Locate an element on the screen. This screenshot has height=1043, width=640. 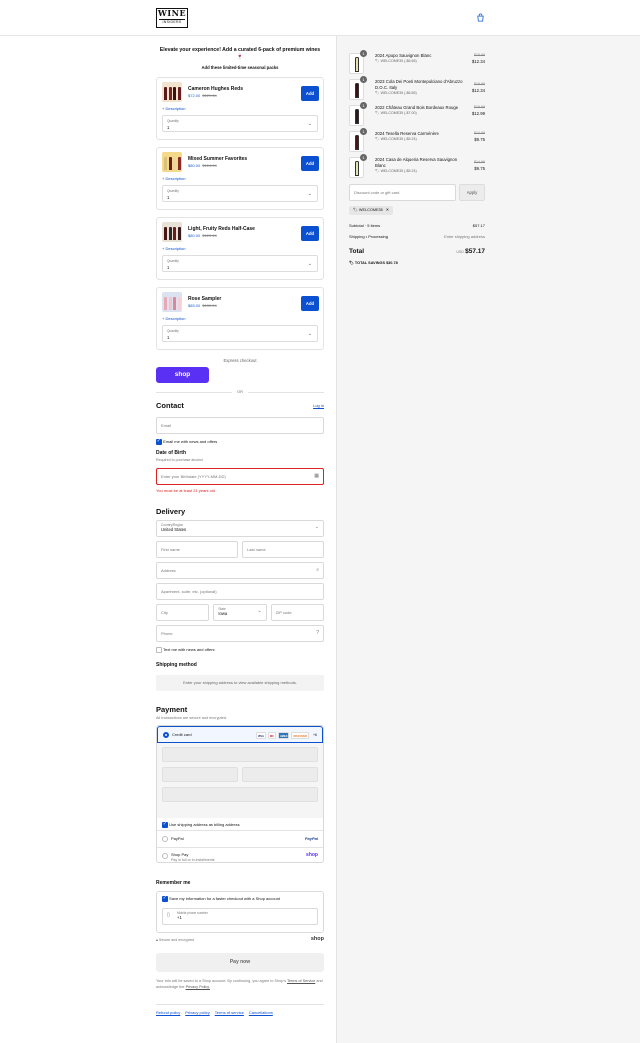
country-select: Country/Region United States ⌄ is located at coordinates (240, 528).